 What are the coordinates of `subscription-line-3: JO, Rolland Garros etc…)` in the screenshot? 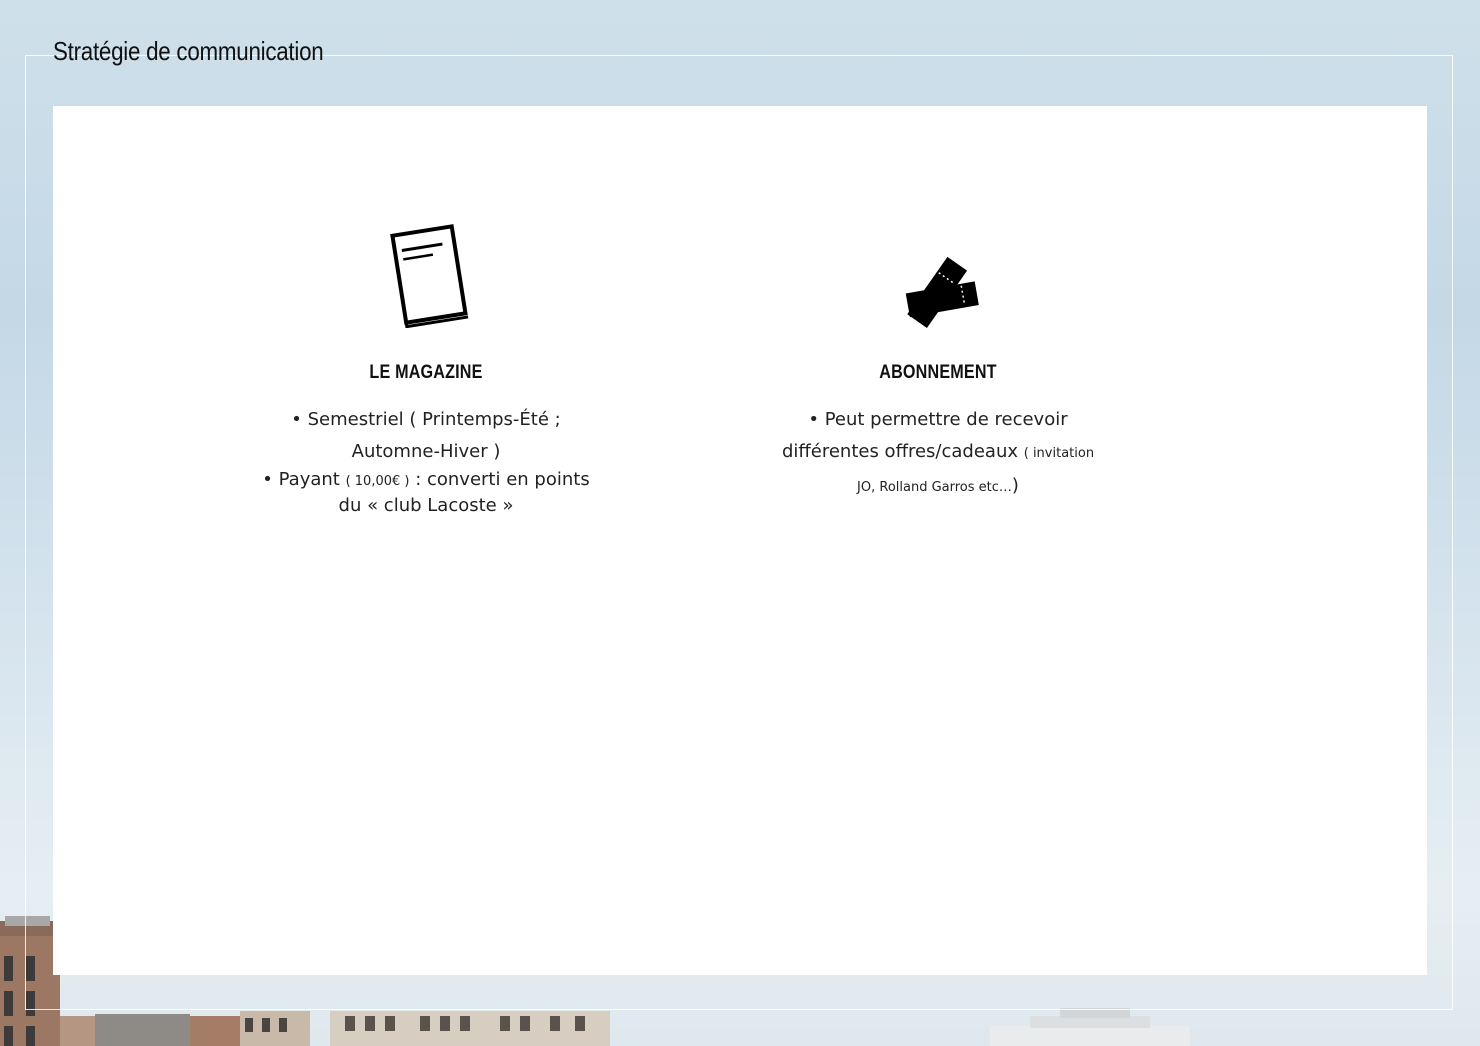 It's located at (938, 487).